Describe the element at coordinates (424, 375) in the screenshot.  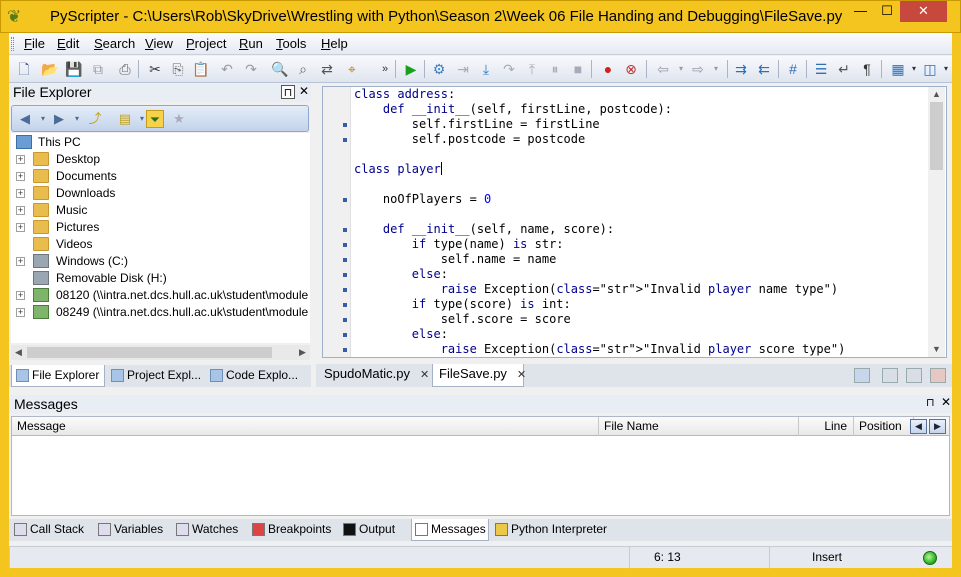
I see `close-tab-icon: ✕` at that location.